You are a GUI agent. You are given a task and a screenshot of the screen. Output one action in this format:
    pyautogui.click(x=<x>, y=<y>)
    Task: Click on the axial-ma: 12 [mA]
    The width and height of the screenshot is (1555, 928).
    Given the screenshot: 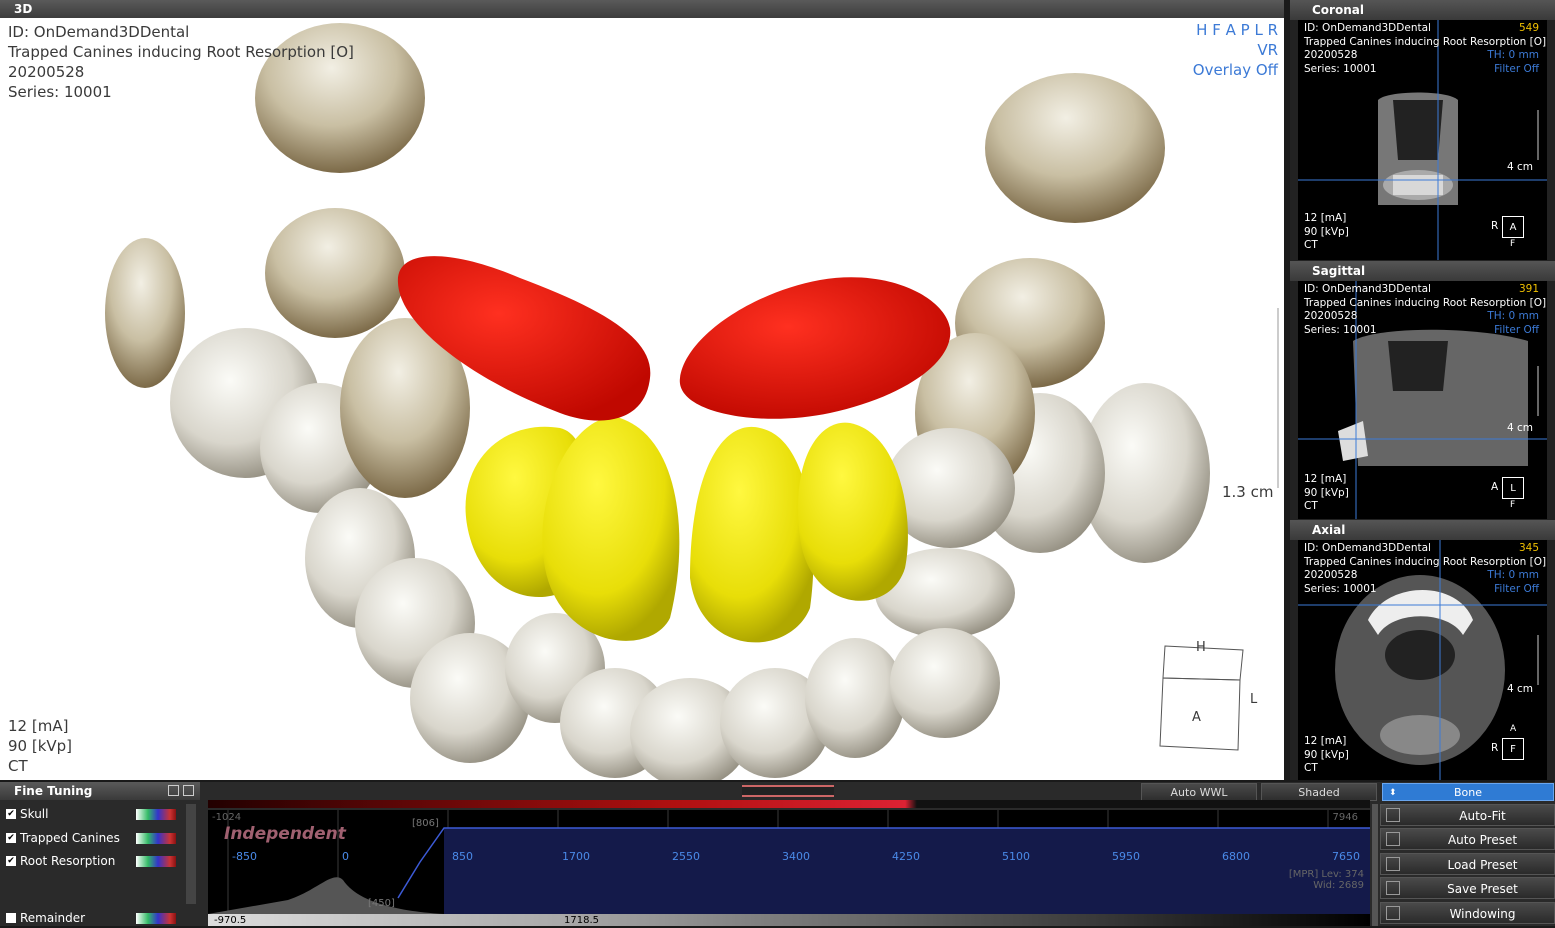 What is the action you would take?
    pyautogui.click(x=1325, y=741)
    